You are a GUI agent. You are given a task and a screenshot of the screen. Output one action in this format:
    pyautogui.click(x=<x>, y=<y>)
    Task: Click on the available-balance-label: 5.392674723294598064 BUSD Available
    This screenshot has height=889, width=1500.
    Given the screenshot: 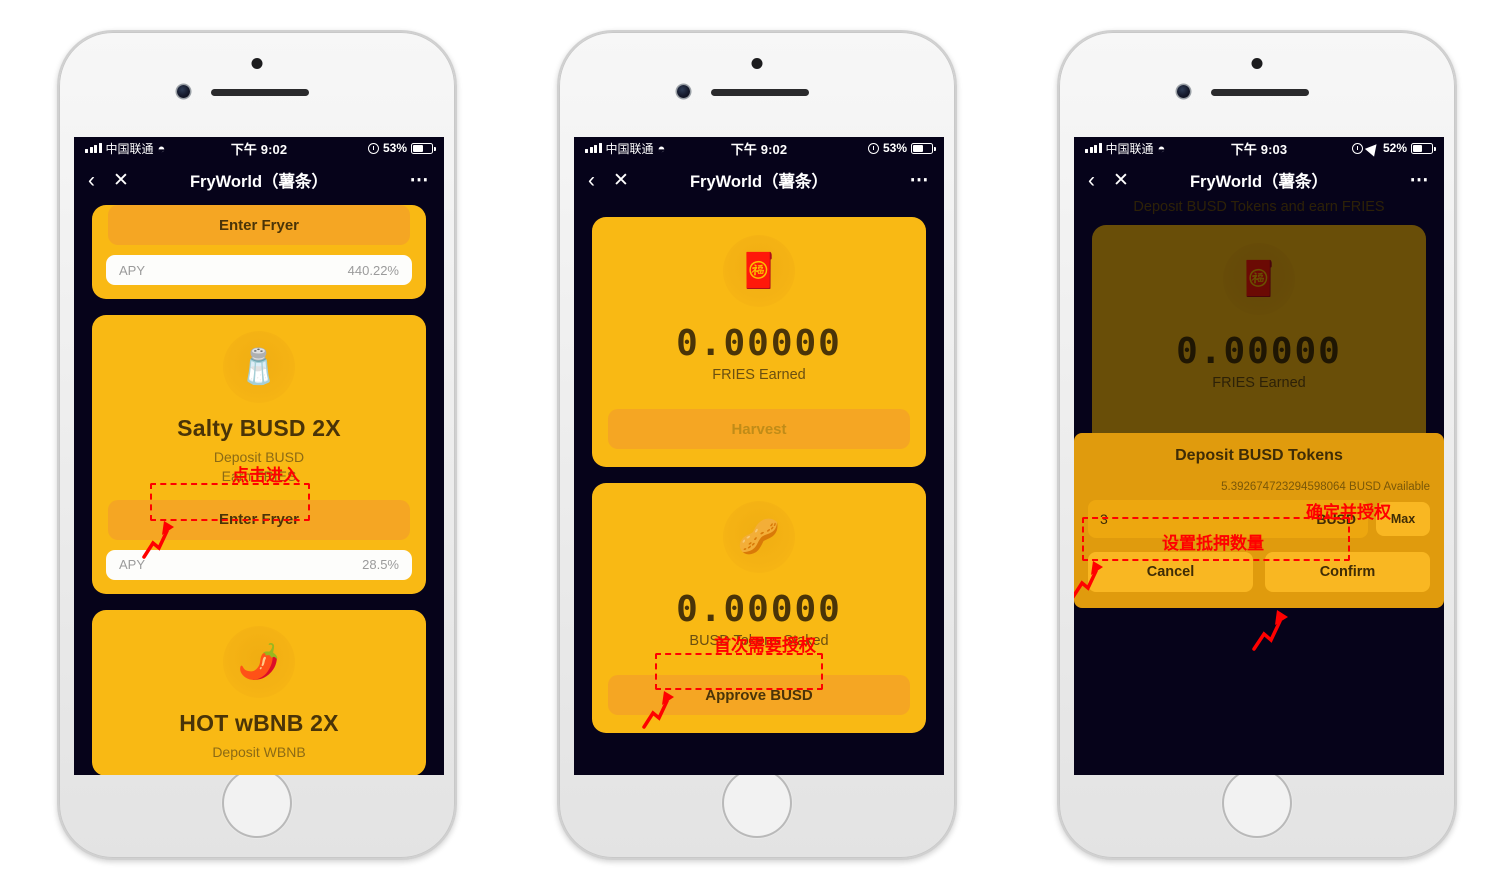 What is the action you would take?
    pyautogui.click(x=1325, y=487)
    